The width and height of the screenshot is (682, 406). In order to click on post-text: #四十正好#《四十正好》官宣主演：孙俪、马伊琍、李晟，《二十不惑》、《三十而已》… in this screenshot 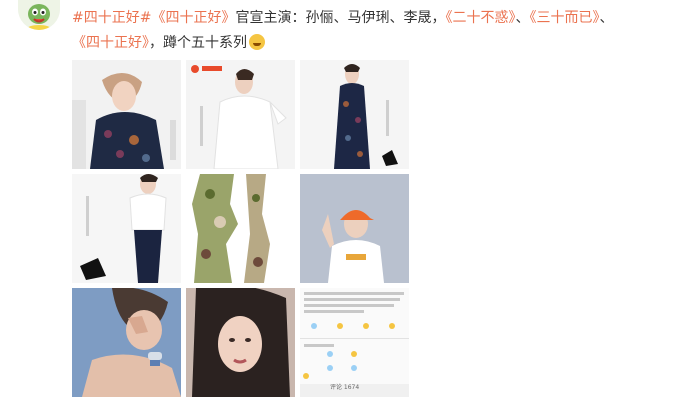, I will do `click(372, 31)`.